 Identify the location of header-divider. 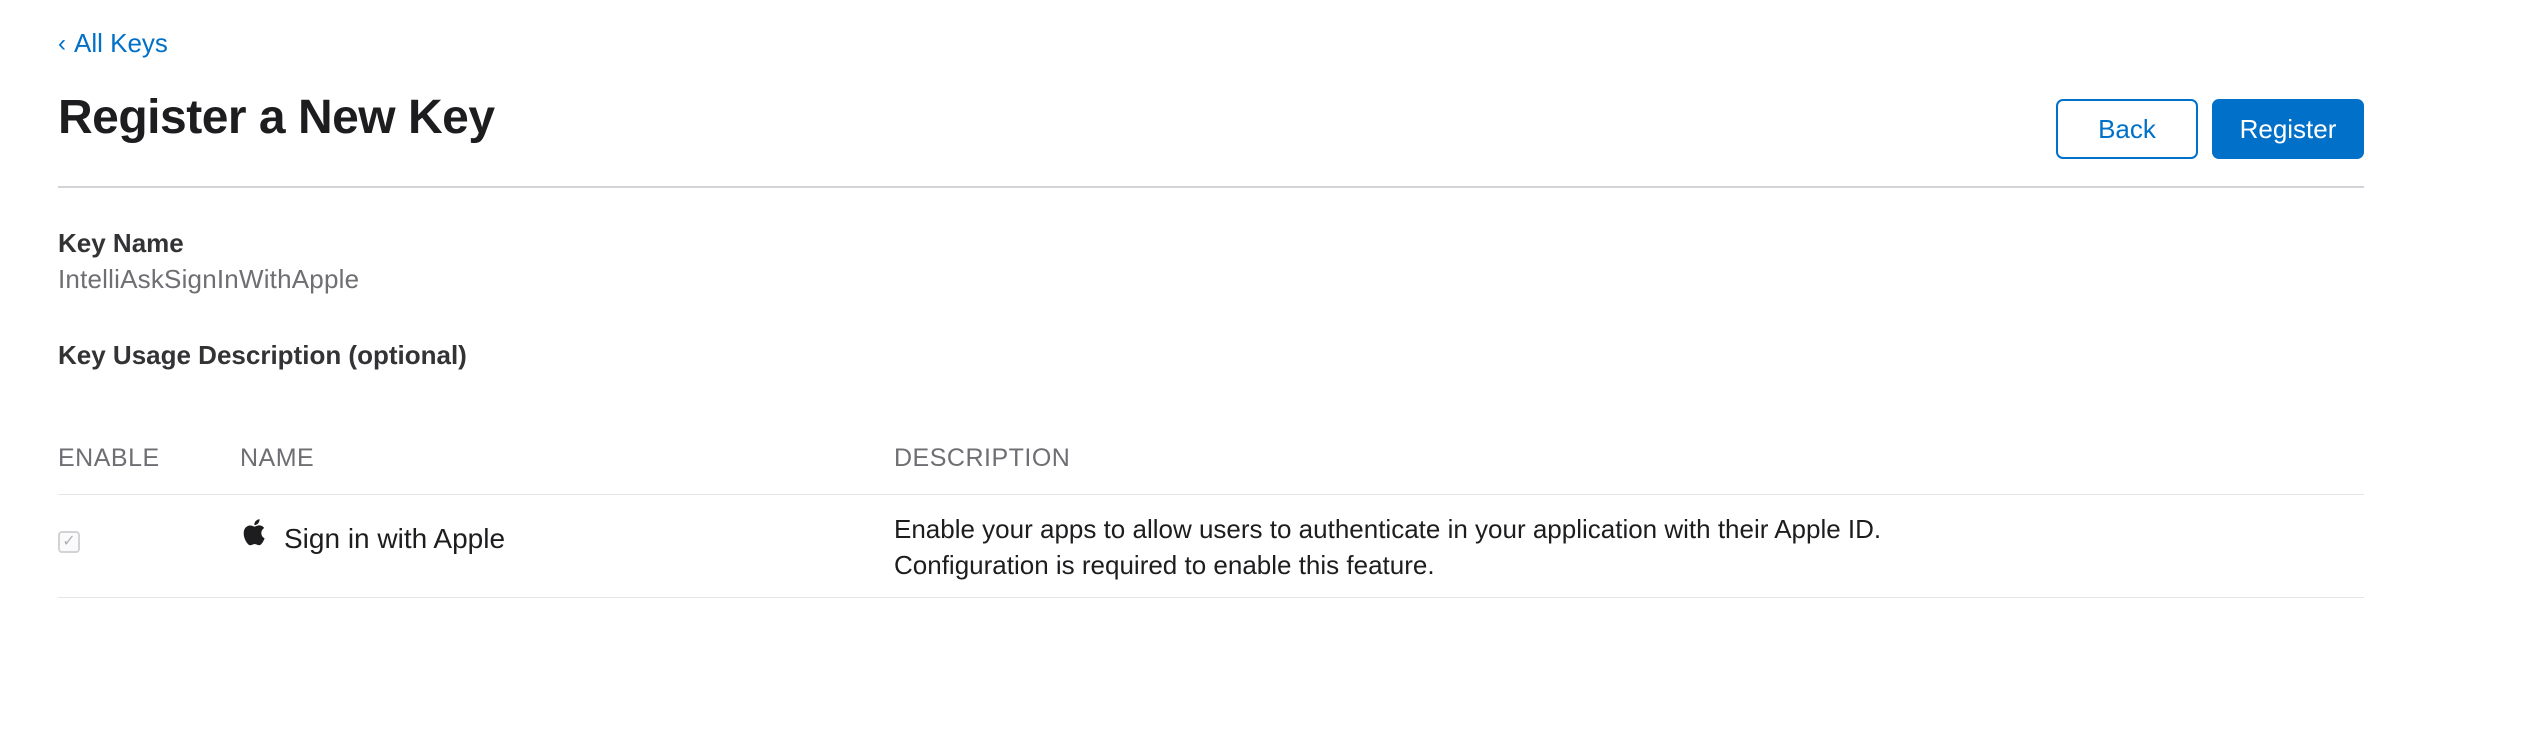
(1211, 187).